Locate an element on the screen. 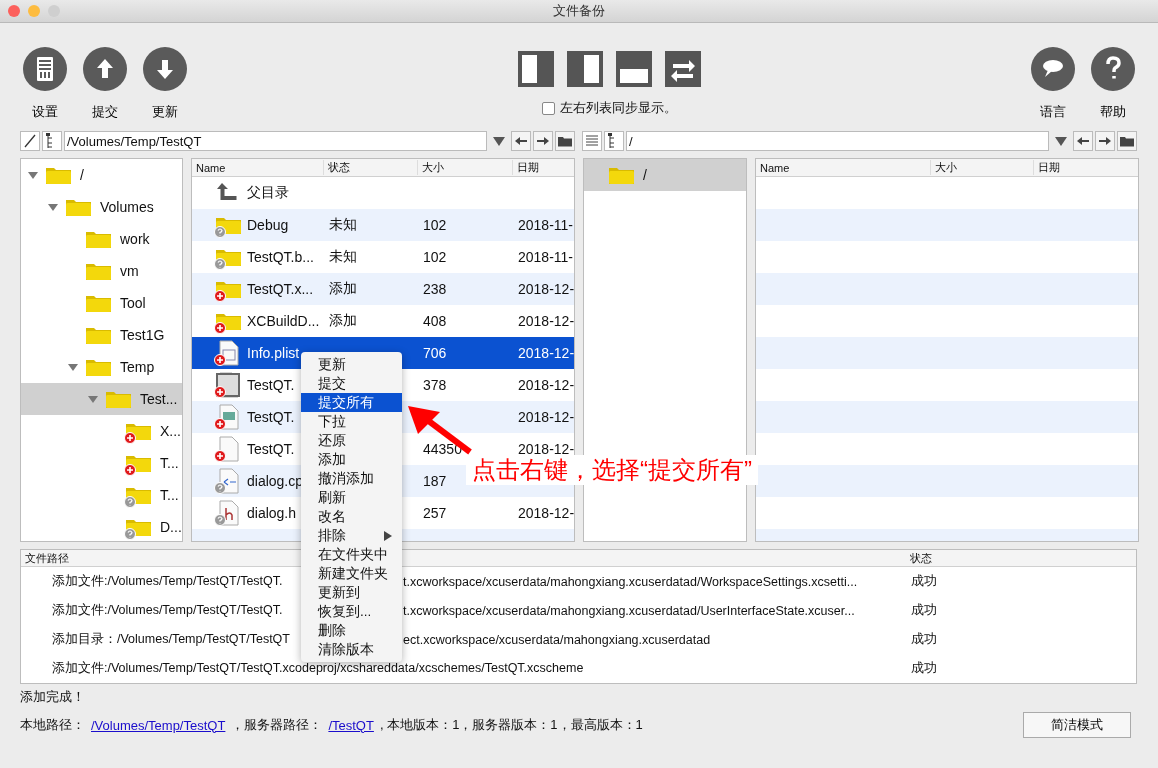  log-path: 添加文件:/Volumes/Temp/TestQT/TestQT.xcodeproj/xcshareddata/xcschemes/TestQT.xcscheme is located at coordinates (318, 668).